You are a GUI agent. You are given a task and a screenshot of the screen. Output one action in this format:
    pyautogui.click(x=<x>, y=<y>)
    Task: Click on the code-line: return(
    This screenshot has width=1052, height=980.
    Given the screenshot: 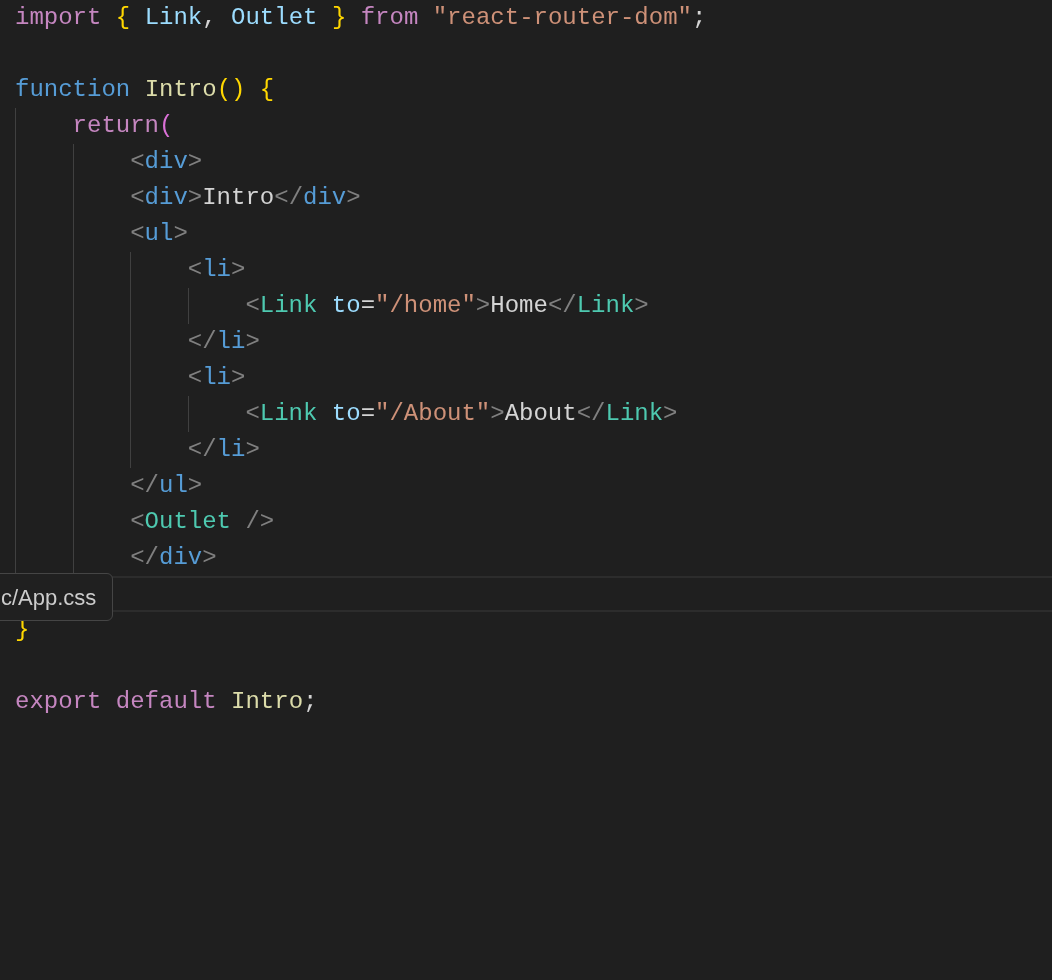 What is the action you would take?
    pyautogui.click(x=123, y=126)
    